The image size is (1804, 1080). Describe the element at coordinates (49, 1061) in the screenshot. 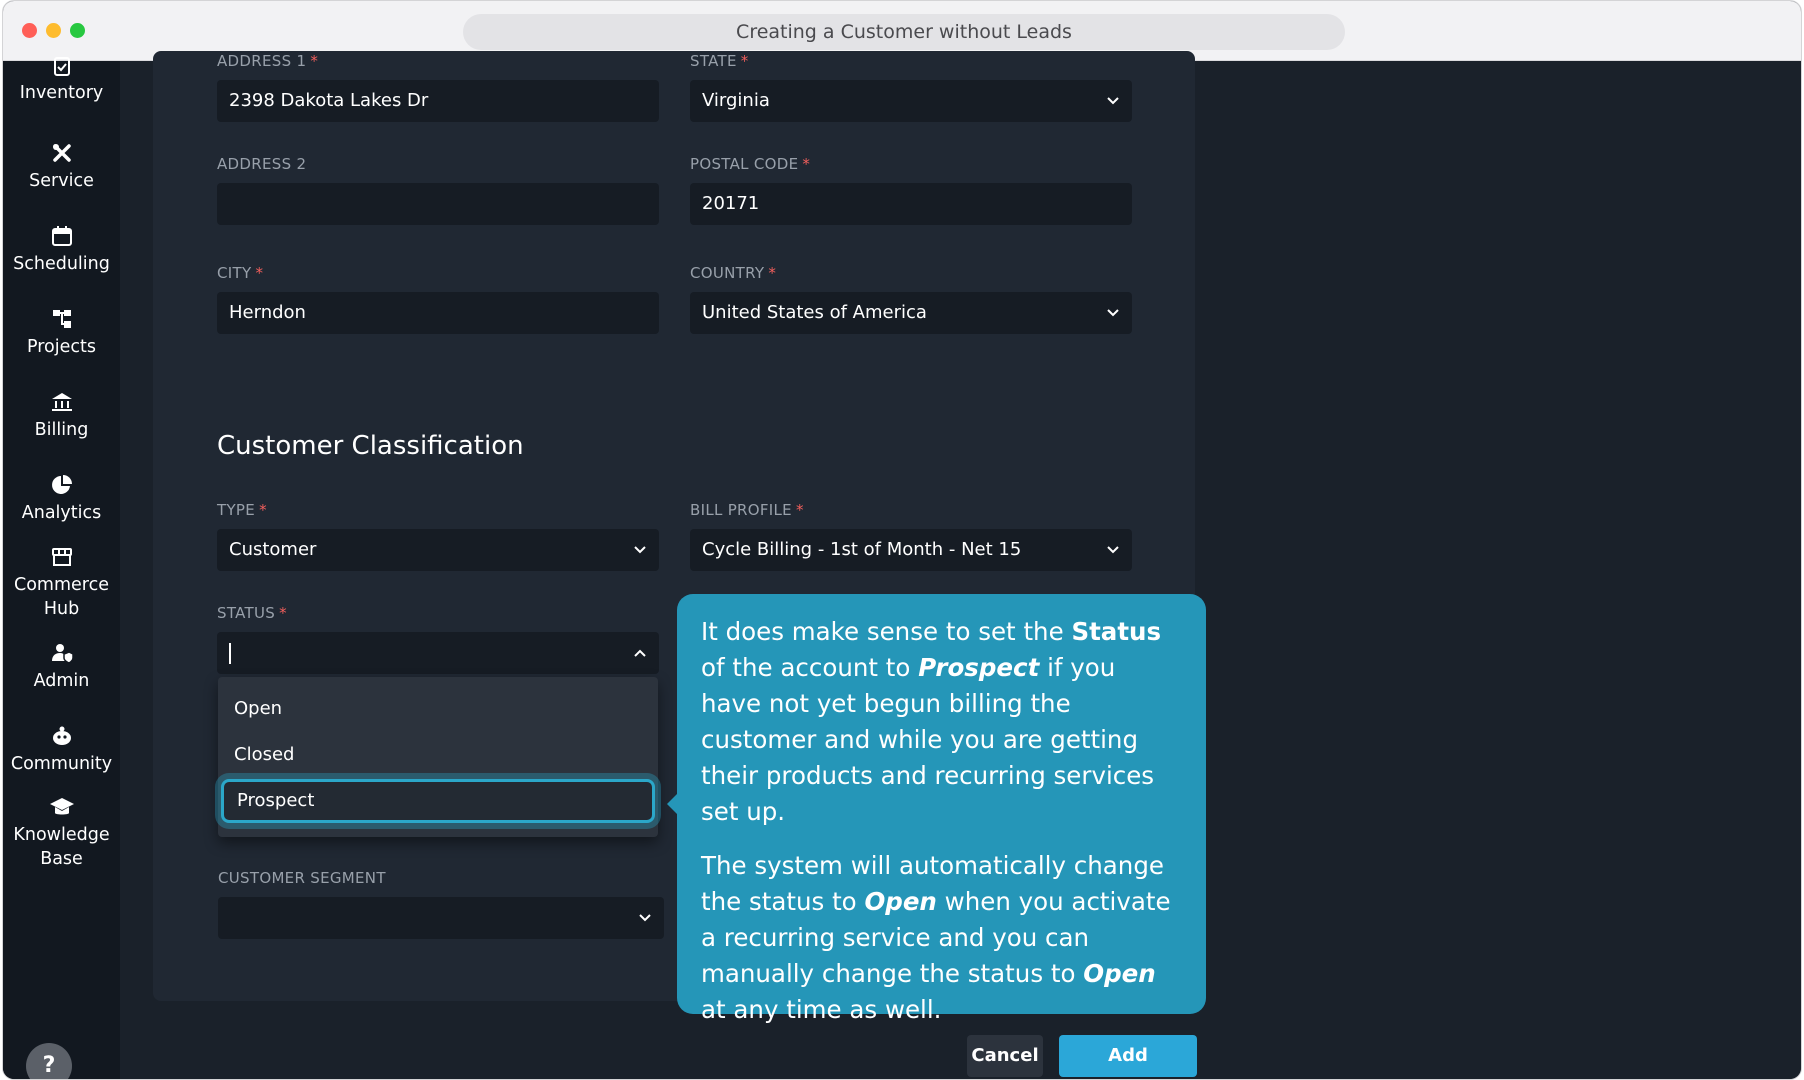

I see `help-button: ?` at that location.